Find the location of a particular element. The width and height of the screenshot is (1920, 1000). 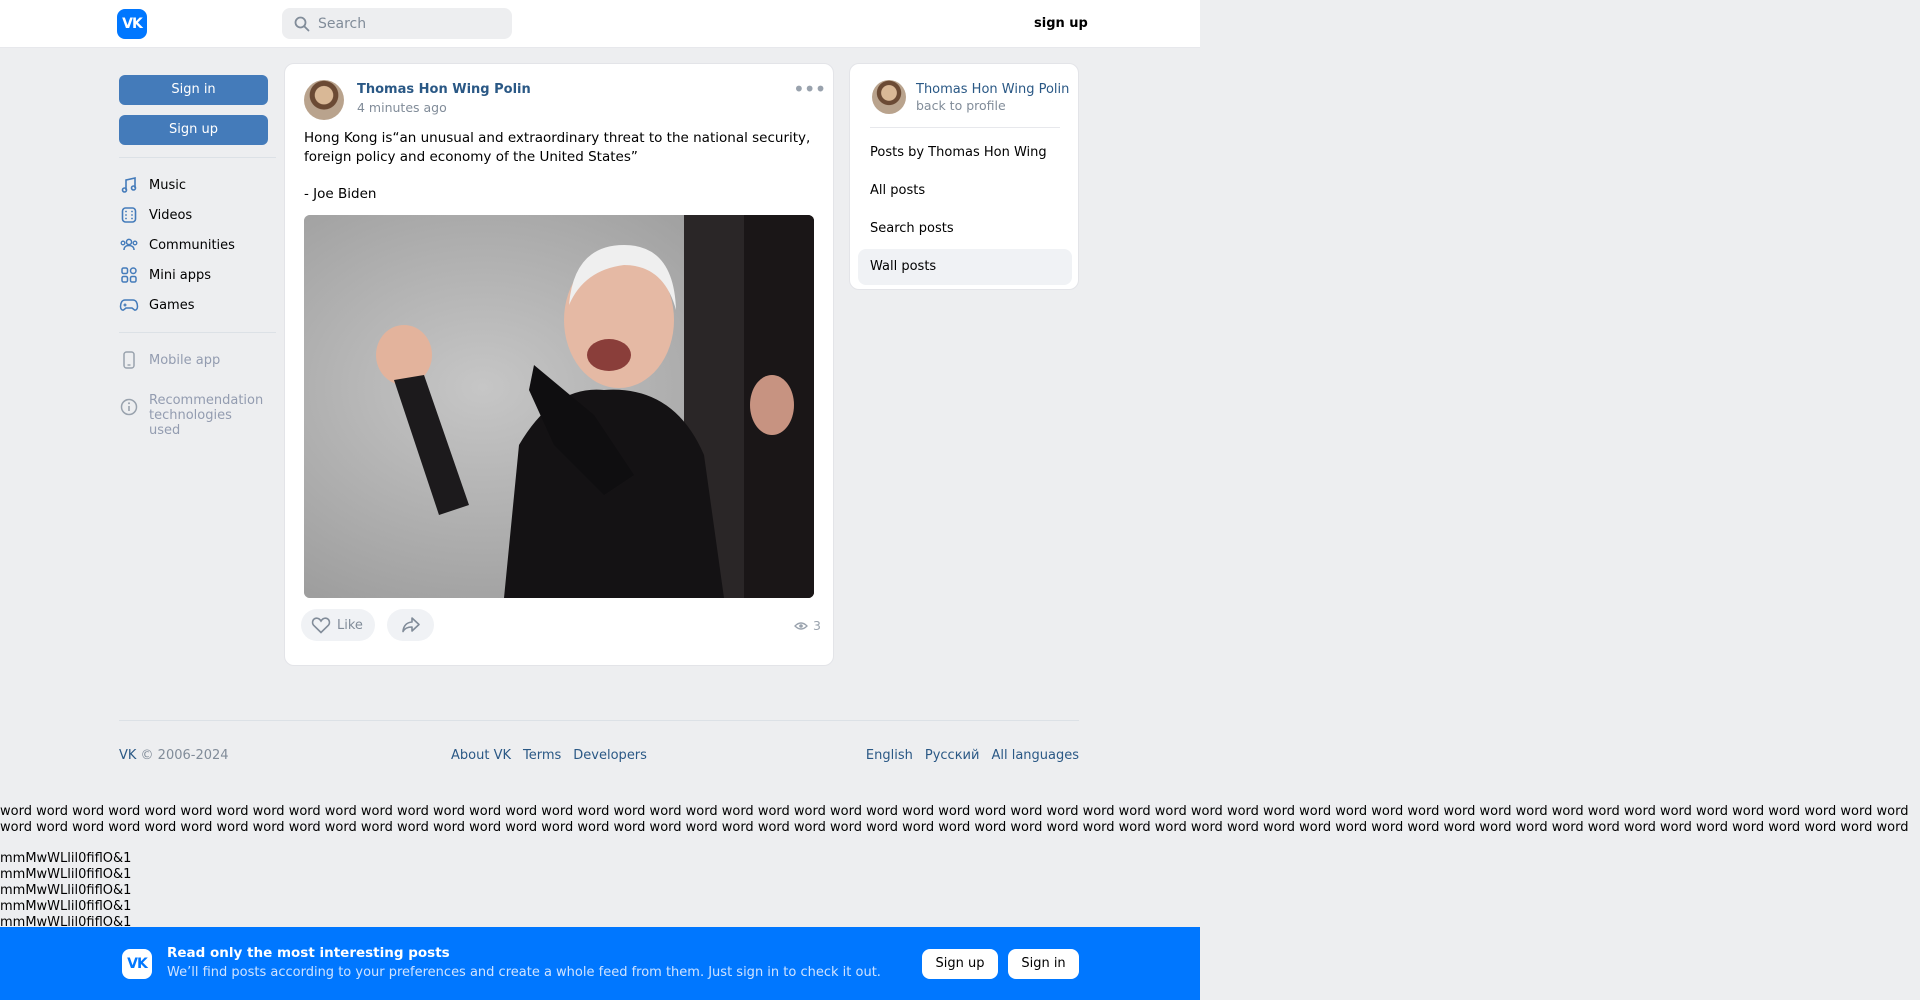

share-icon is located at coordinates (410, 625).